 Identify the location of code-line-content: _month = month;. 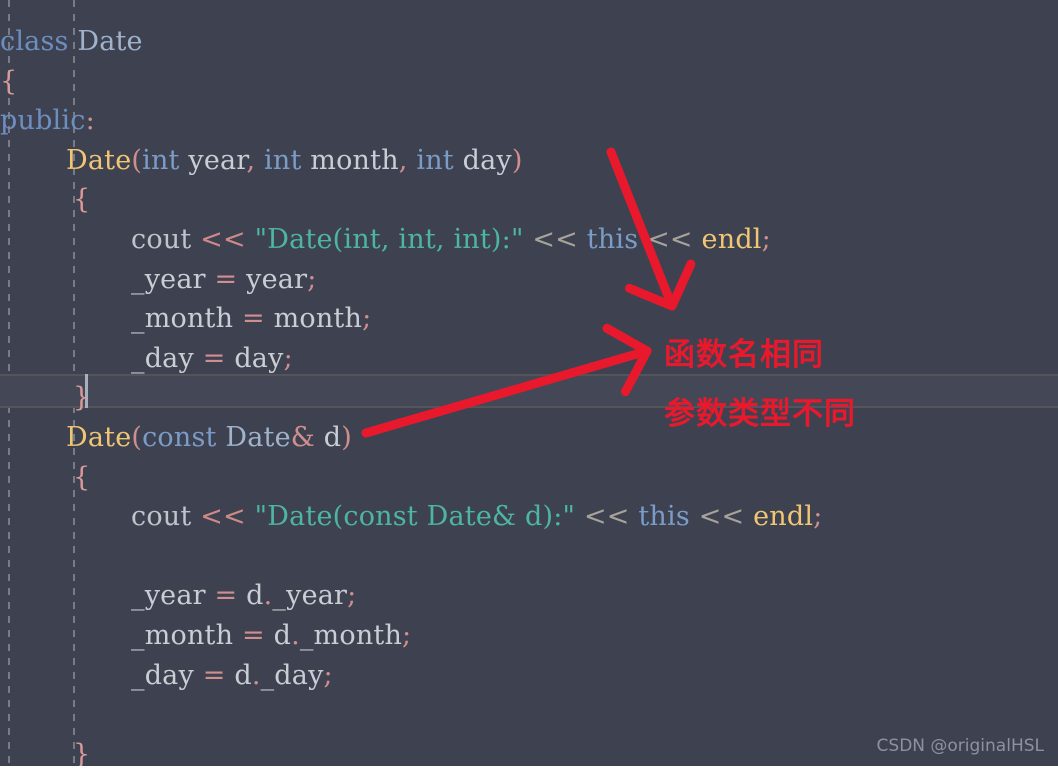
(185, 318).